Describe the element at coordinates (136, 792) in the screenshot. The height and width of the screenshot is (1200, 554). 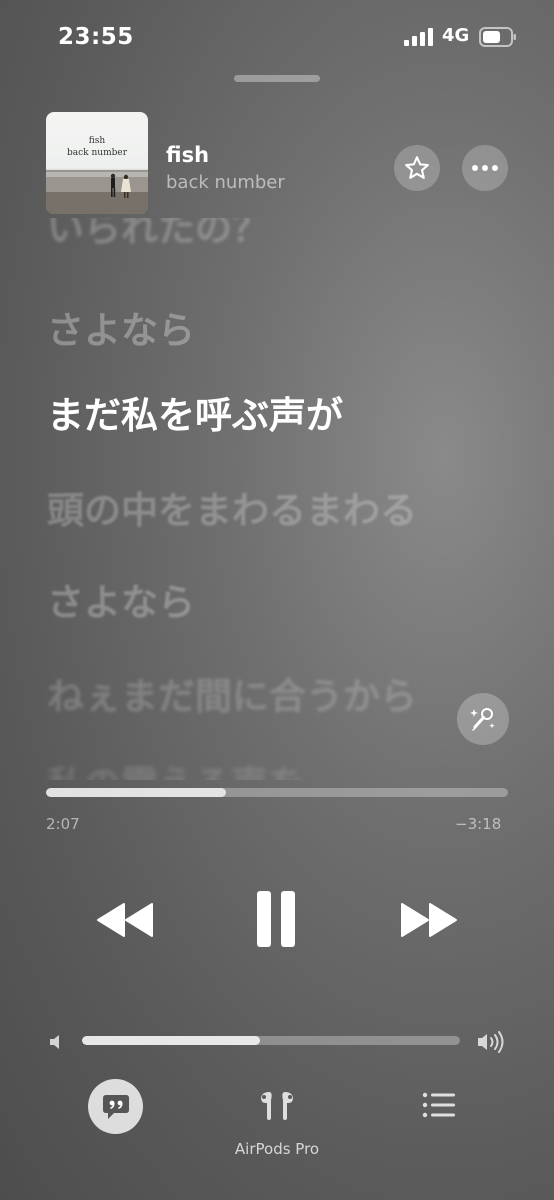
I see `playback-progress-fill` at that location.